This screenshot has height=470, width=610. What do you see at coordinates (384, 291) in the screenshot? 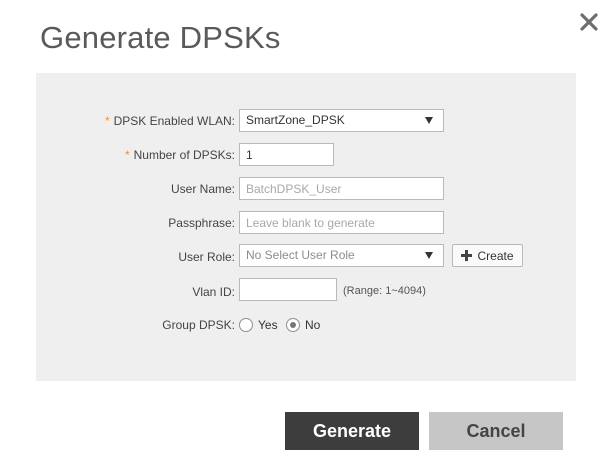
I see `vlan-range-hint: (Range: 1~4094)` at bounding box center [384, 291].